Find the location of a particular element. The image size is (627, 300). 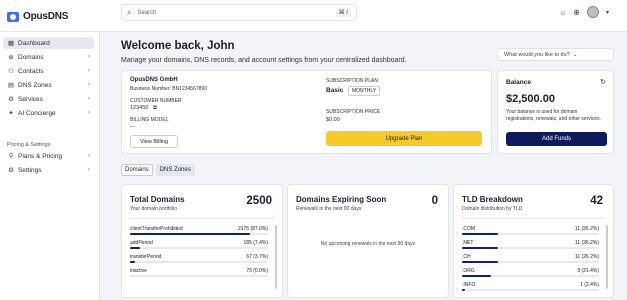

sidebar-item-services: ⚙ Services › is located at coordinates (48, 99).